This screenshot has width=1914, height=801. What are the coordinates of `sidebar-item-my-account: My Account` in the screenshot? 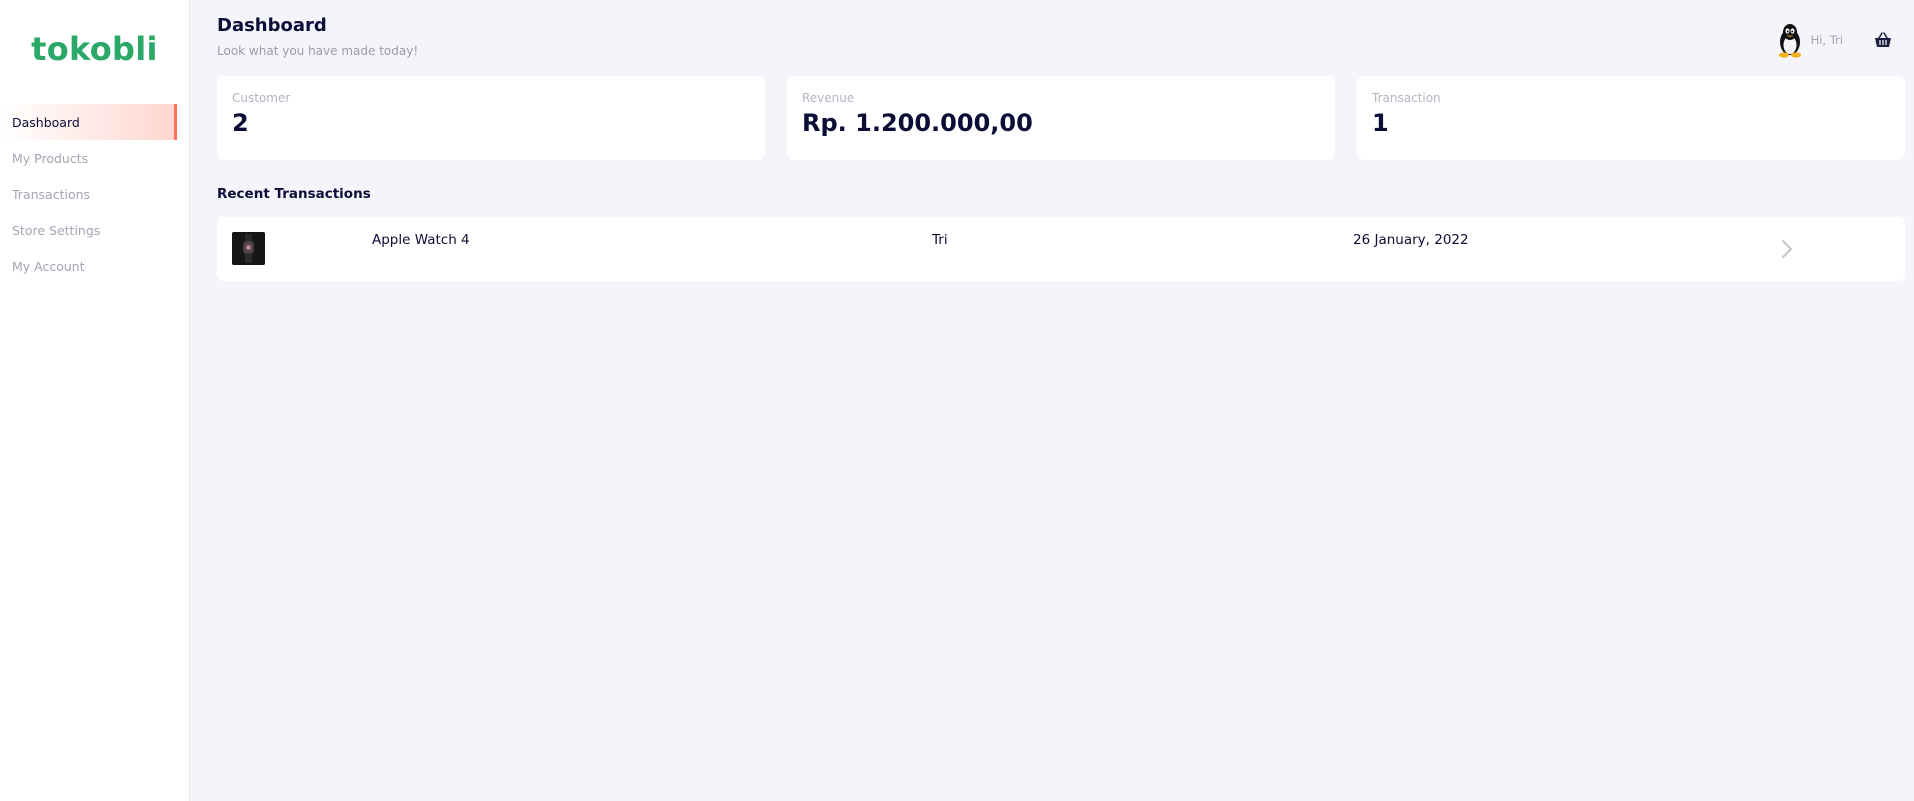 It's located at (88, 266).